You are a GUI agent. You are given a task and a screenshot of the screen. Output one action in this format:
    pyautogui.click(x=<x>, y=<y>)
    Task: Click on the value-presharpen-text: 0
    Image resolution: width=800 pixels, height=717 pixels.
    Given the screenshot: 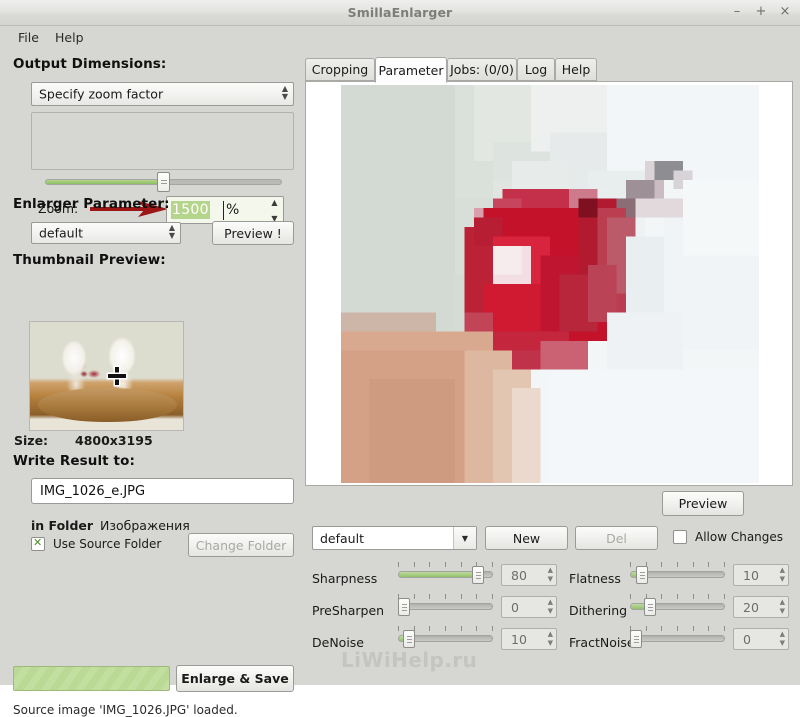 What is the action you would take?
    pyautogui.click(x=515, y=607)
    